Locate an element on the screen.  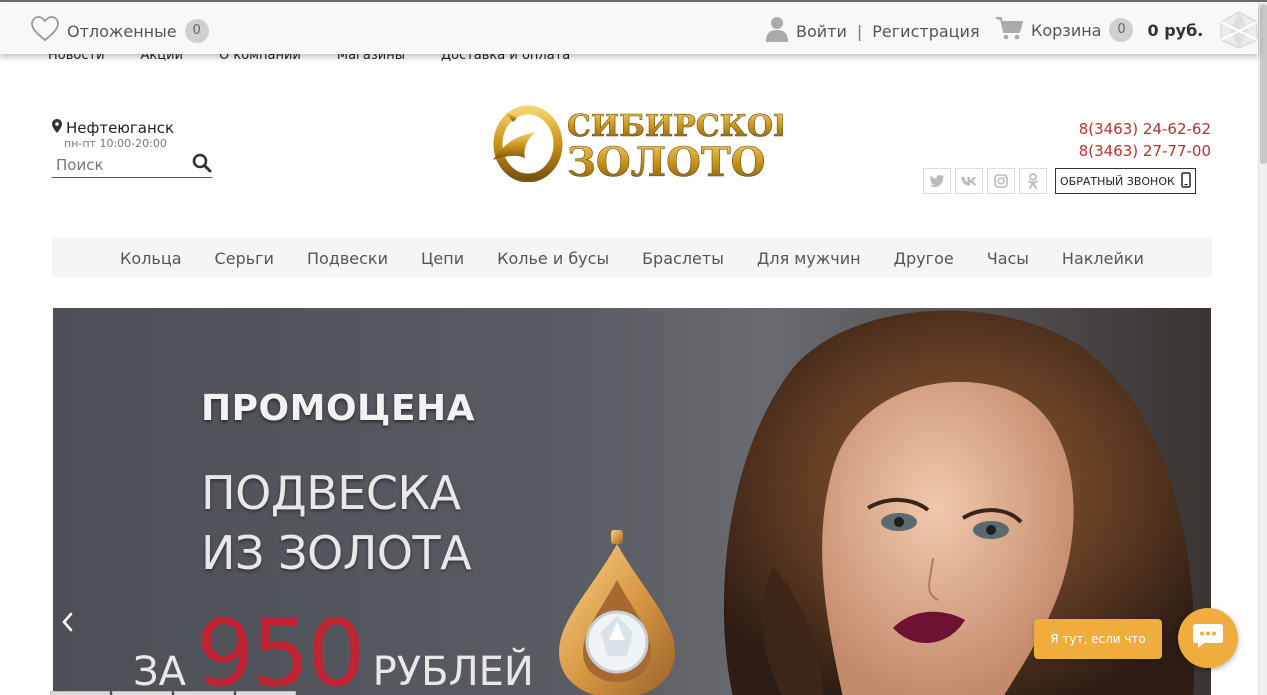
scrollbar-thumb is located at coordinates (1263, 84).